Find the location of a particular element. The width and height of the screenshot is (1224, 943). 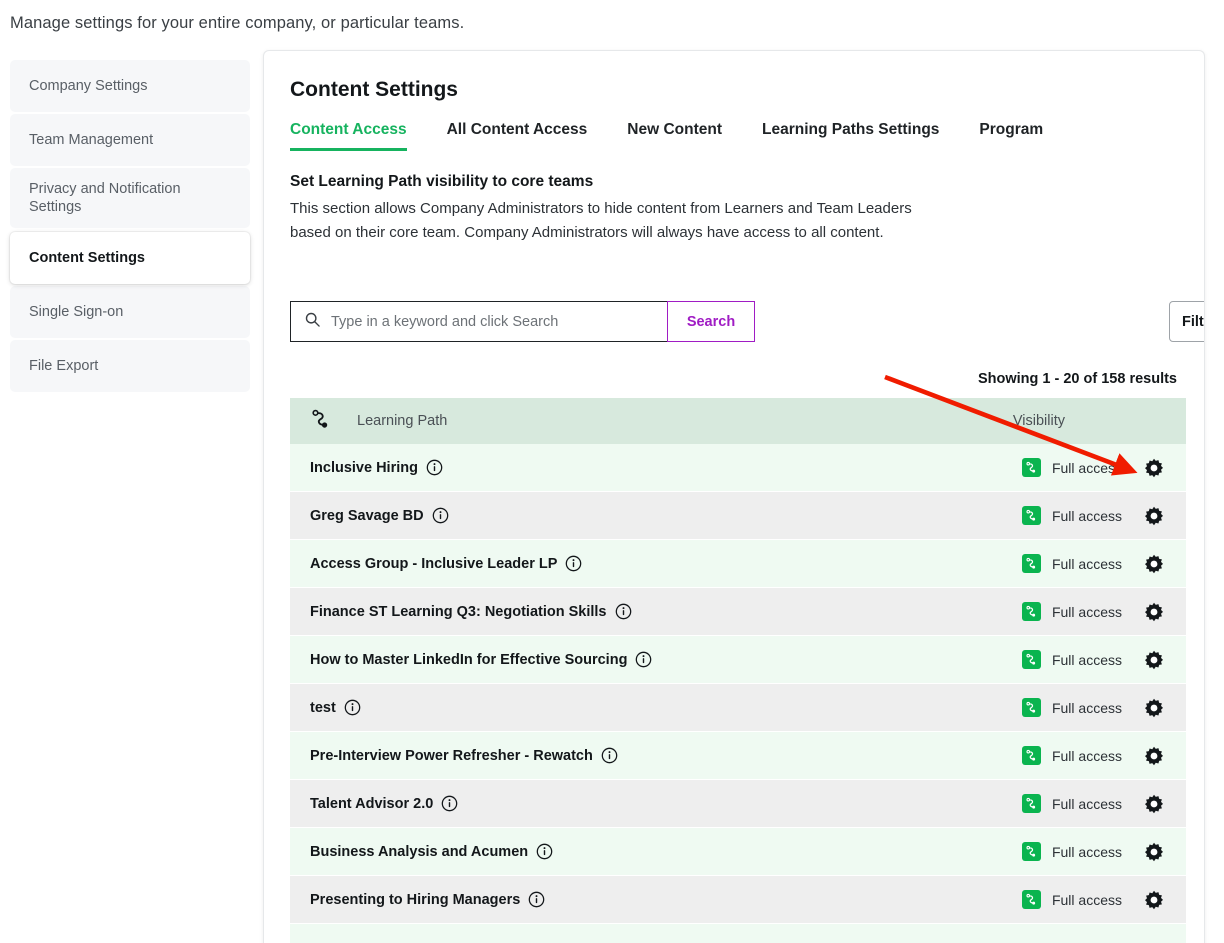

tab-new-content: New Content is located at coordinates (674, 136).